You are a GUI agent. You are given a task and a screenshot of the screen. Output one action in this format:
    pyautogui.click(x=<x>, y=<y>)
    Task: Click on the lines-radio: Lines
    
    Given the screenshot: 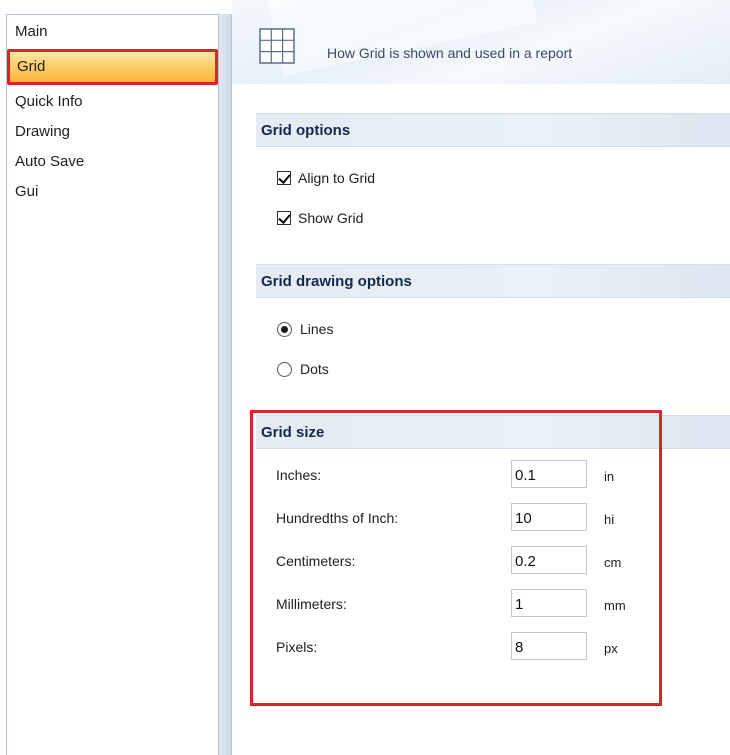 What is the action you would take?
    pyautogui.click(x=305, y=329)
    